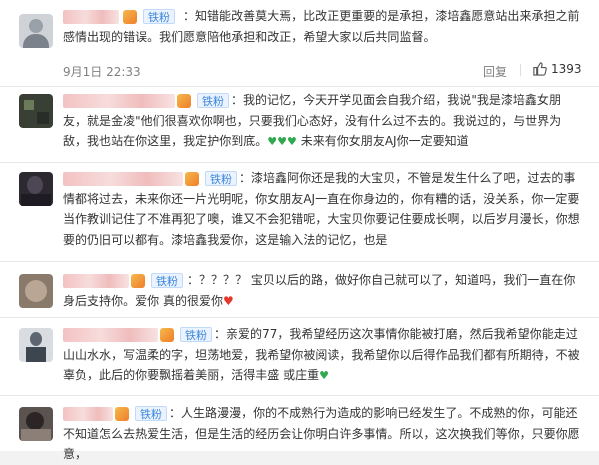  What do you see at coordinates (228, 300) in the screenshot?
I see `red-heart-icon: ♥` at bounding box center [228, 300].